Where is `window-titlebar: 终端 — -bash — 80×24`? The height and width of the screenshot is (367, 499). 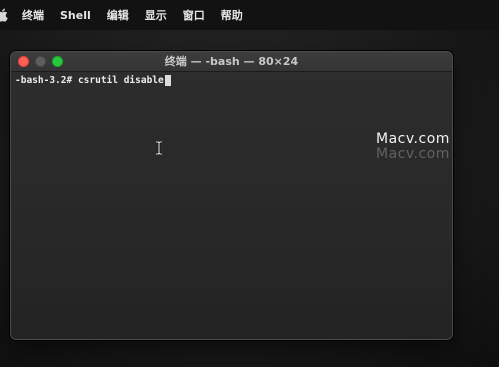 window-titlebar: 终端 — -bash — 80×24 is located at coordinates (231, 62).